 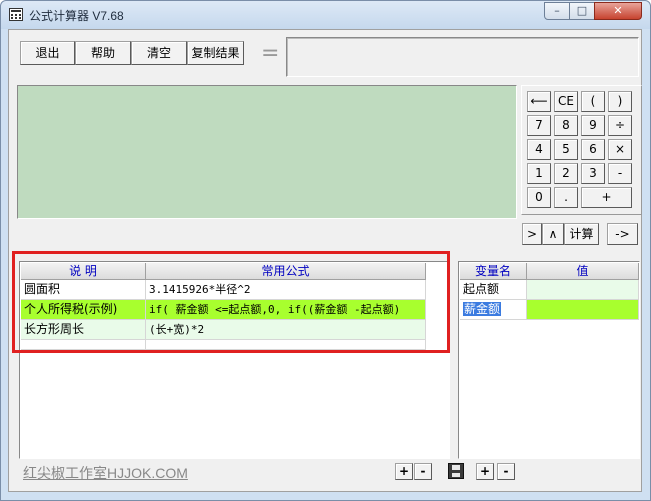 I want to click on maximize-button: □, so click(x=582, y=11).